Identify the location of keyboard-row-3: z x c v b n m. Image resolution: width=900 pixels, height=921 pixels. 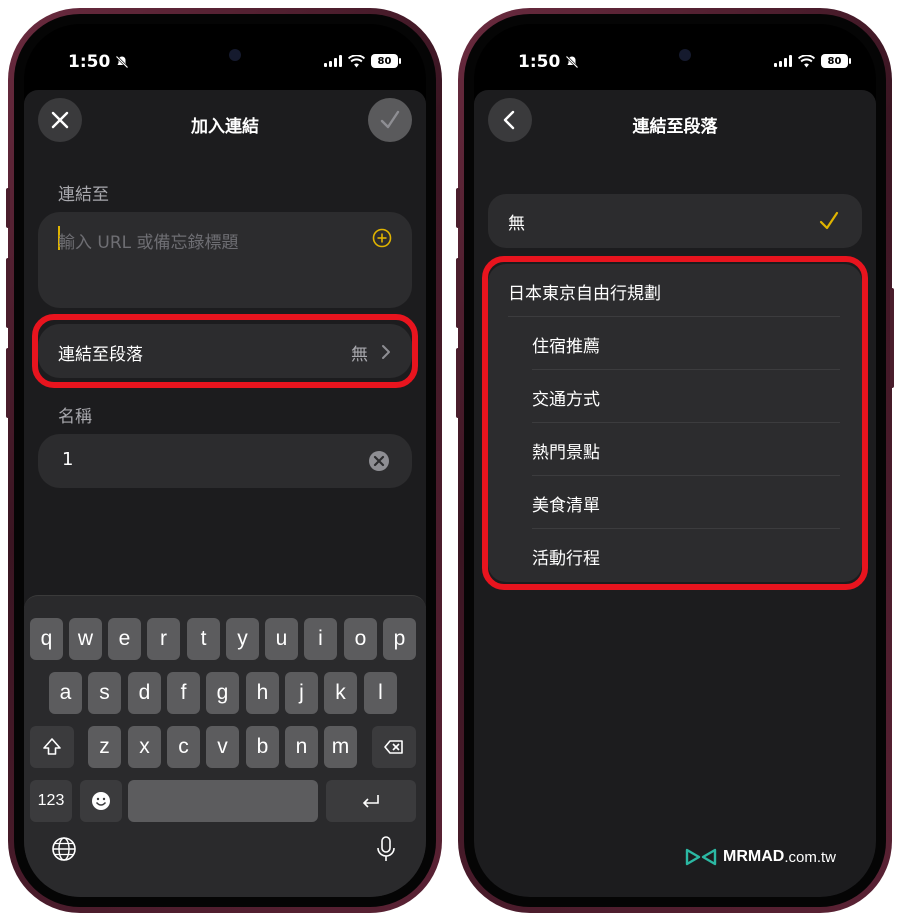
(225, 747).